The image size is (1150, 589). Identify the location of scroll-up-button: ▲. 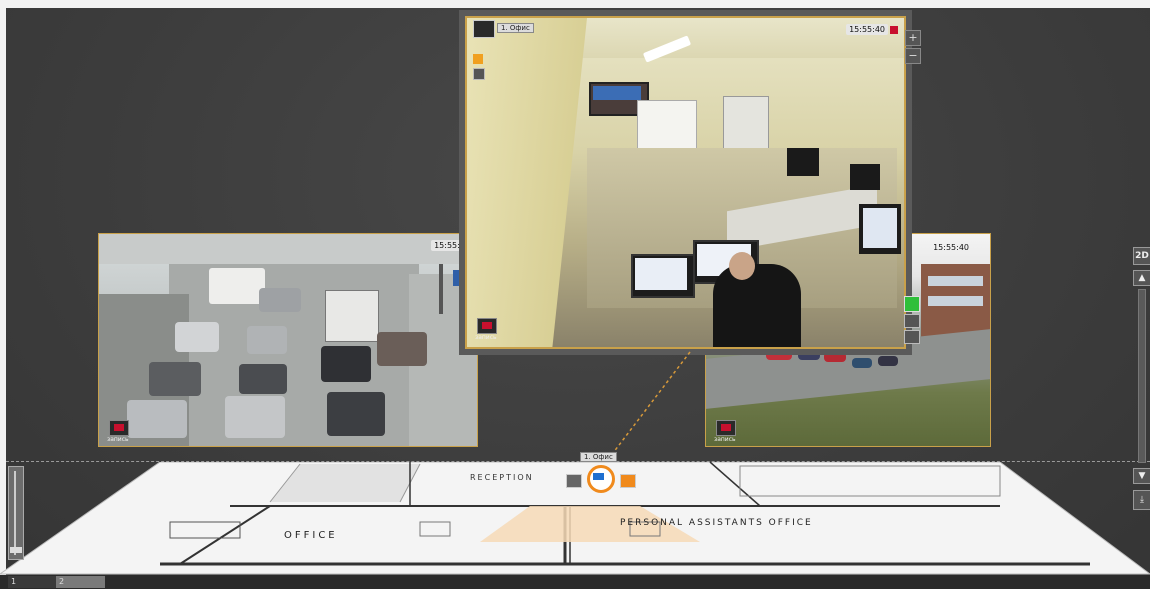
(1141, 278).